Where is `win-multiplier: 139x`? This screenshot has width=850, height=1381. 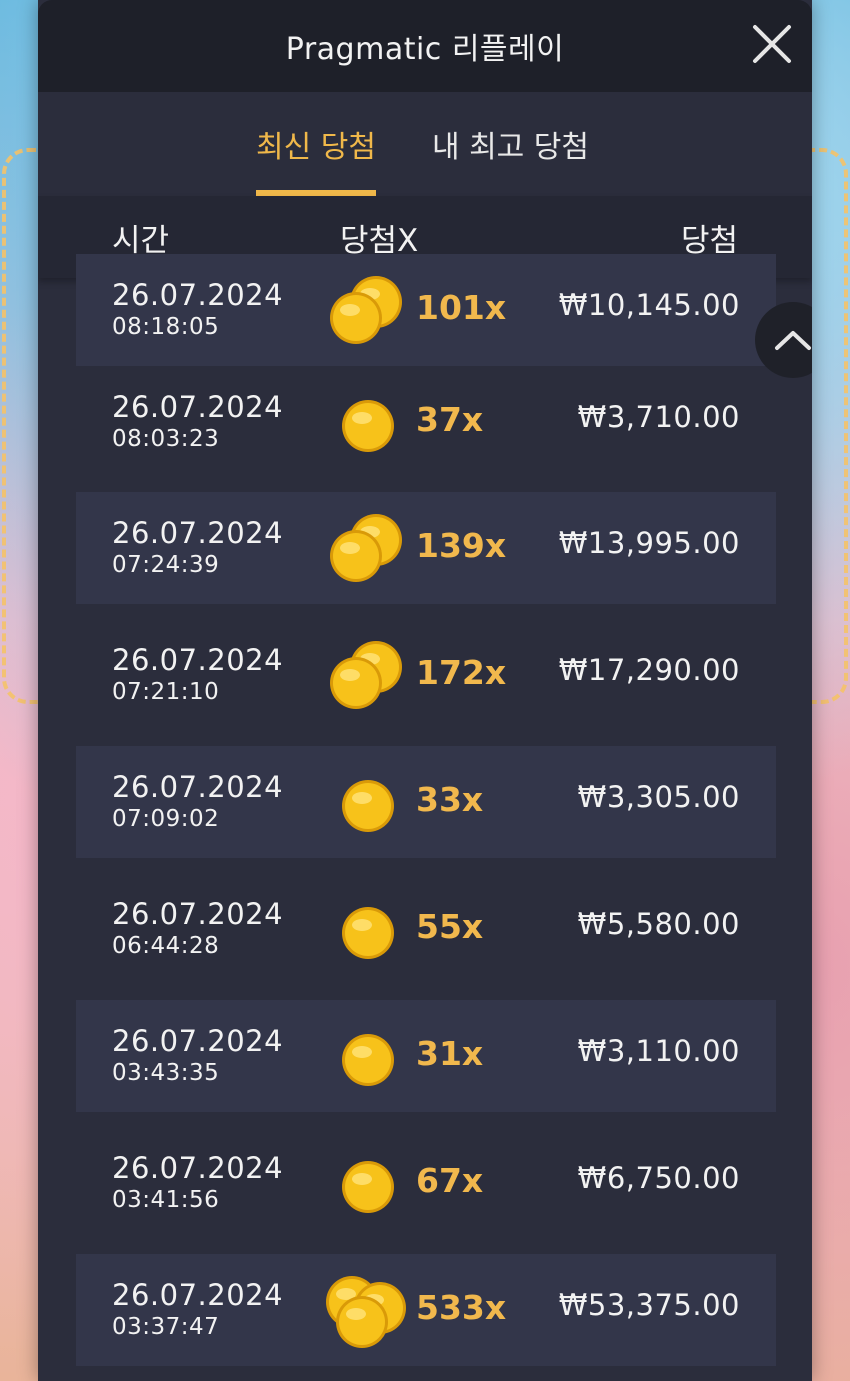 win-multiplier: 139x is located at coordinates (461, 545).